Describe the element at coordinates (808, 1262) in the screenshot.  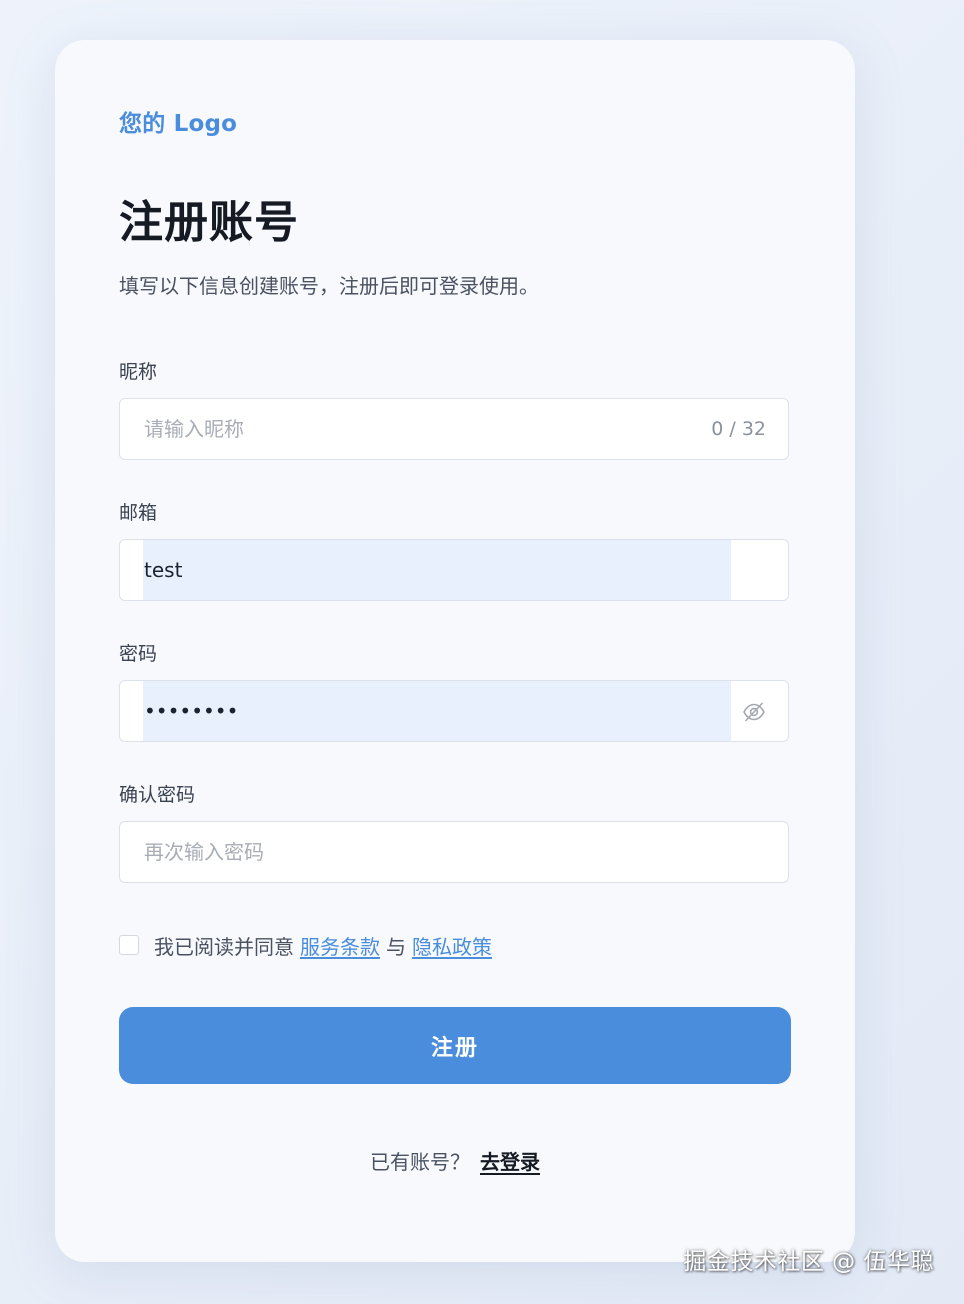
I see `watermark-text: 掘金技术社区 @ 伍华聪` at that location.